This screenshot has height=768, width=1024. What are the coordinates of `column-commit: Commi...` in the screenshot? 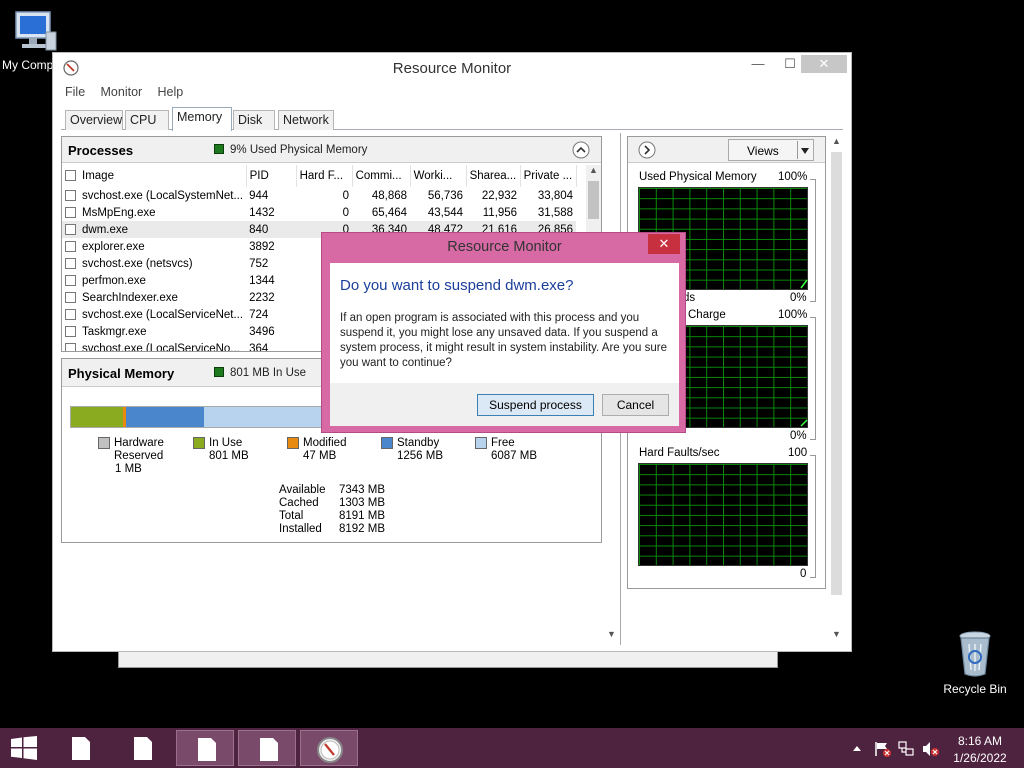 It's located at (381, 176).